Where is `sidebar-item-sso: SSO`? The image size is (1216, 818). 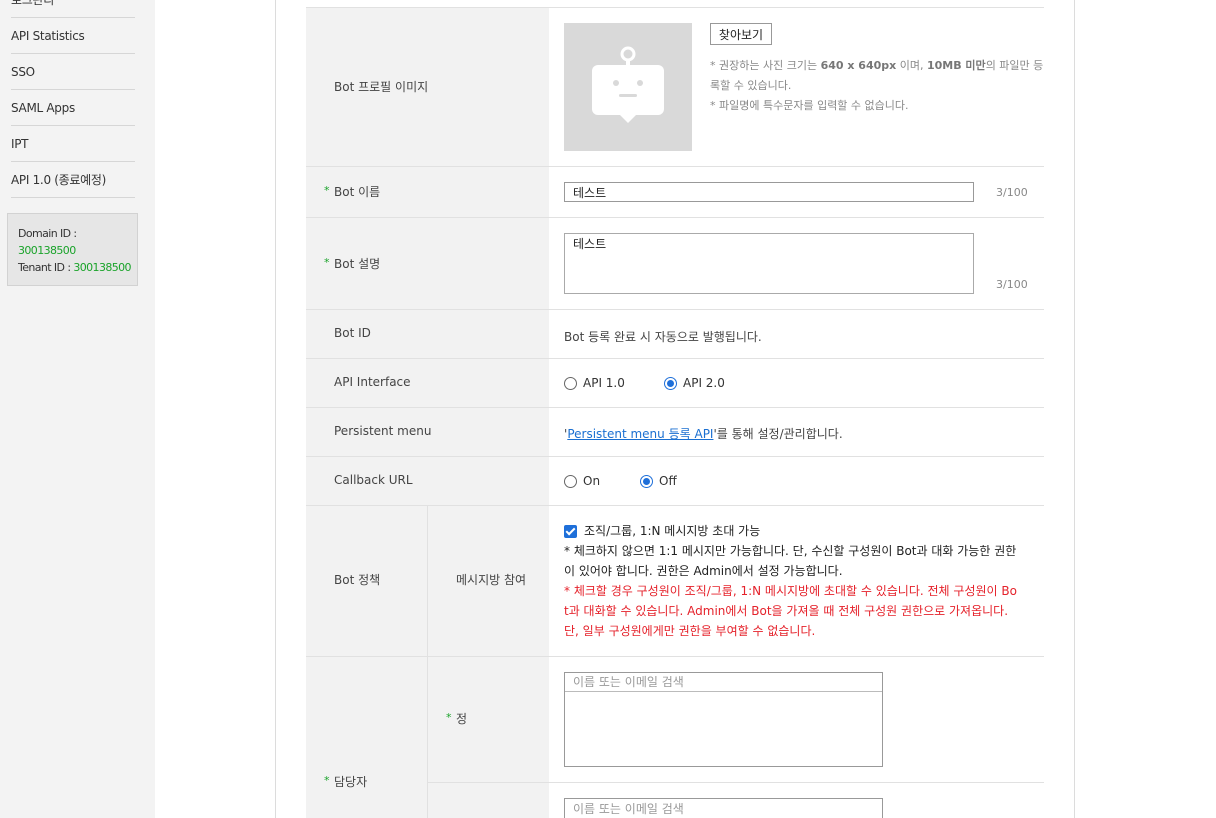 sidebar-item-sso: SSO is located at coordinates (73, 72).